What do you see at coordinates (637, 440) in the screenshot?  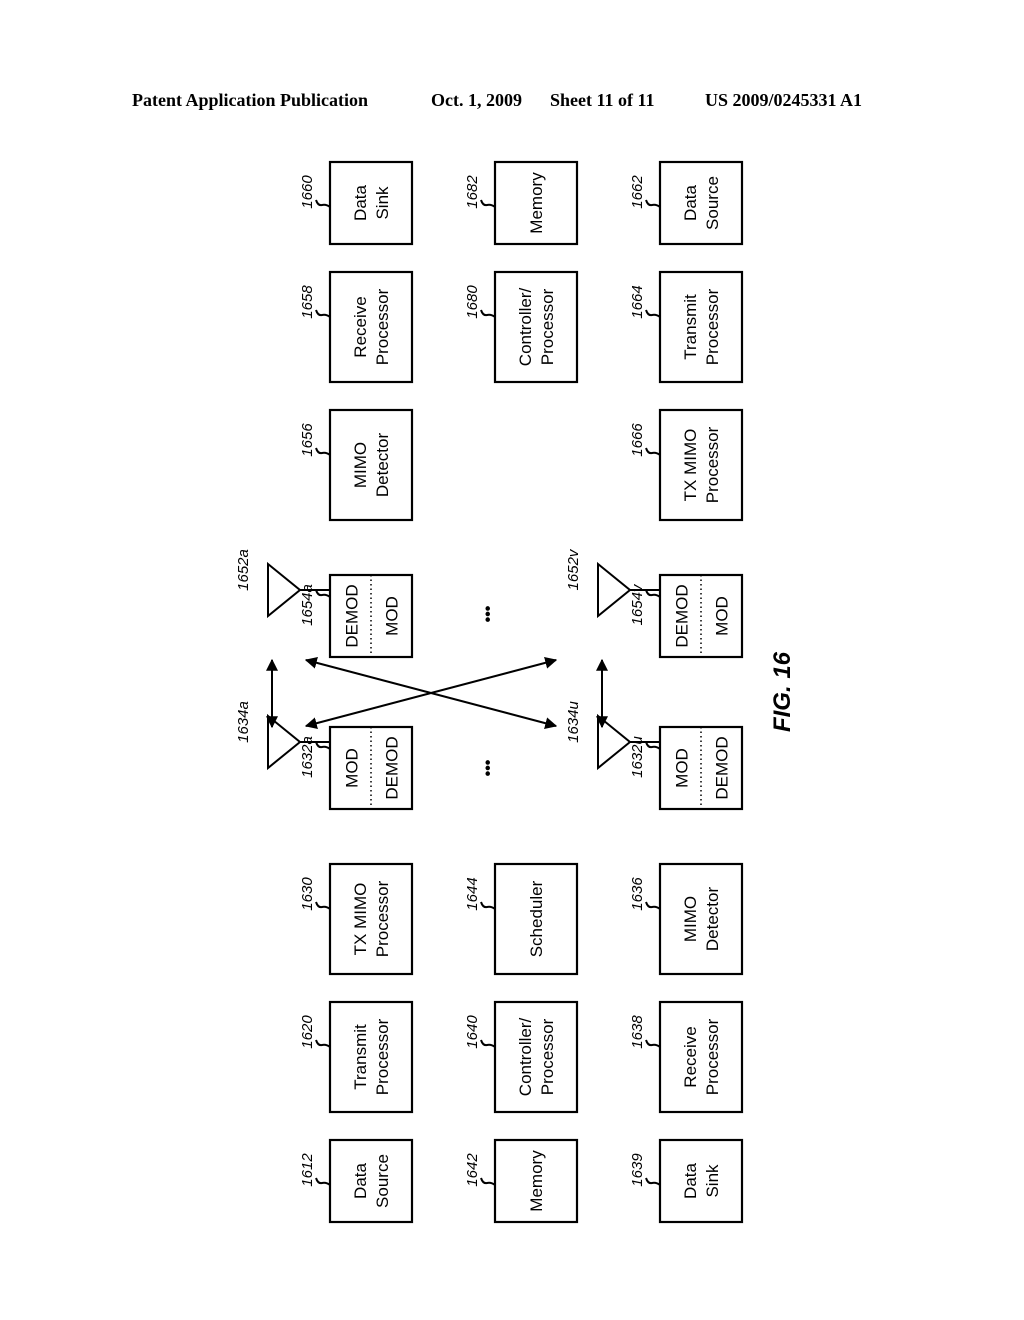 I see `reference-number: 1666` at bounding box center [637, 440].